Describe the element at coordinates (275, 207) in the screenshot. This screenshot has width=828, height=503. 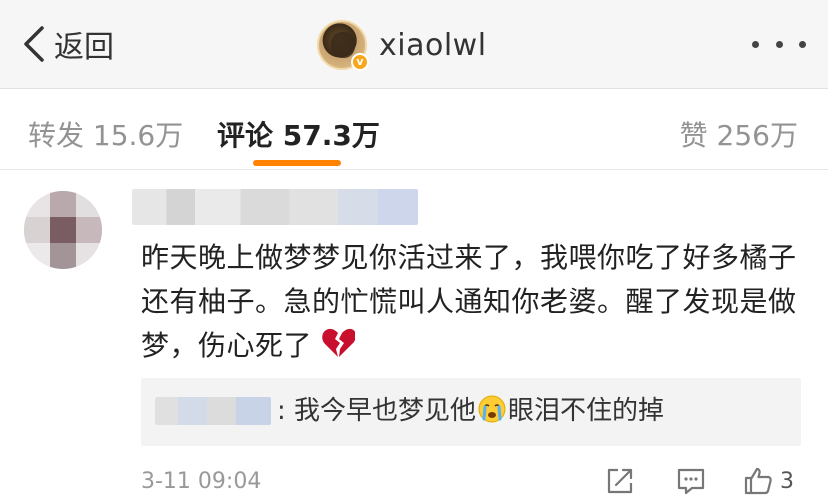
I see `commenter-name-blurred` at that location.